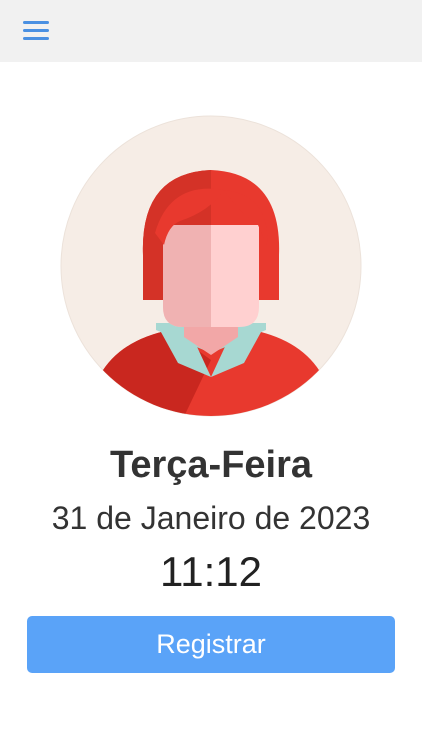  I want to click on time-label: 11:12, so click(211, 571).